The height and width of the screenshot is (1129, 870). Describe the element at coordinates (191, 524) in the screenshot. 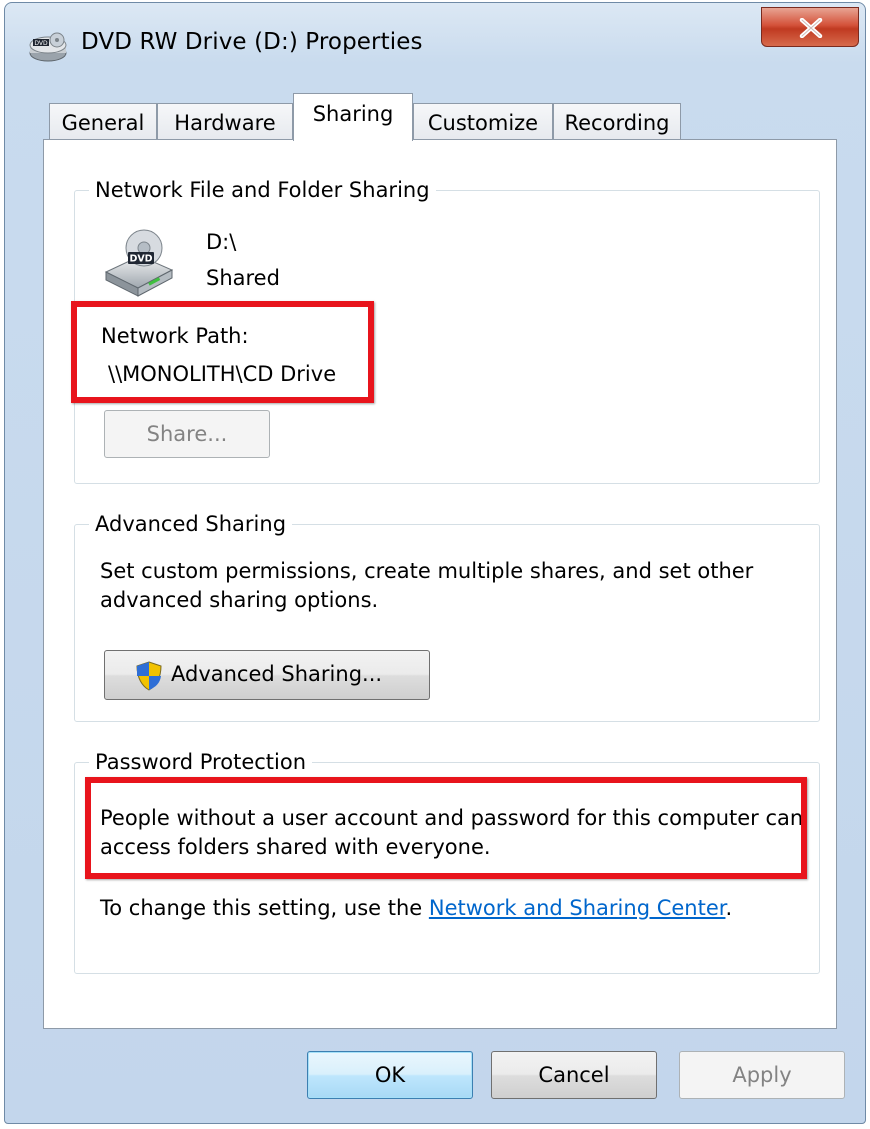

I see `advanced-sharing-legend: Advanced Sharing` at that location.